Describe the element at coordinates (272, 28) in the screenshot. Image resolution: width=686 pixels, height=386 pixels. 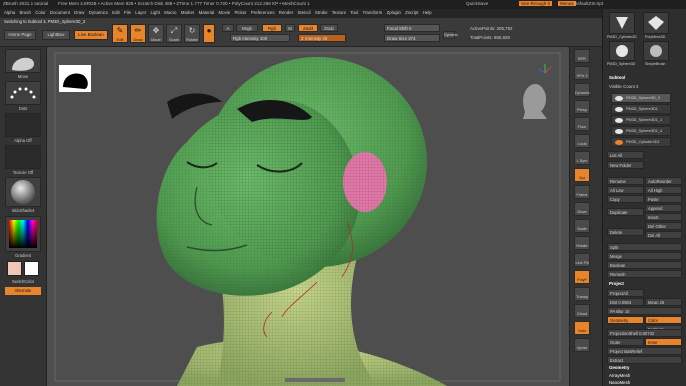
I see `rgb-button: Rgb` at that location.